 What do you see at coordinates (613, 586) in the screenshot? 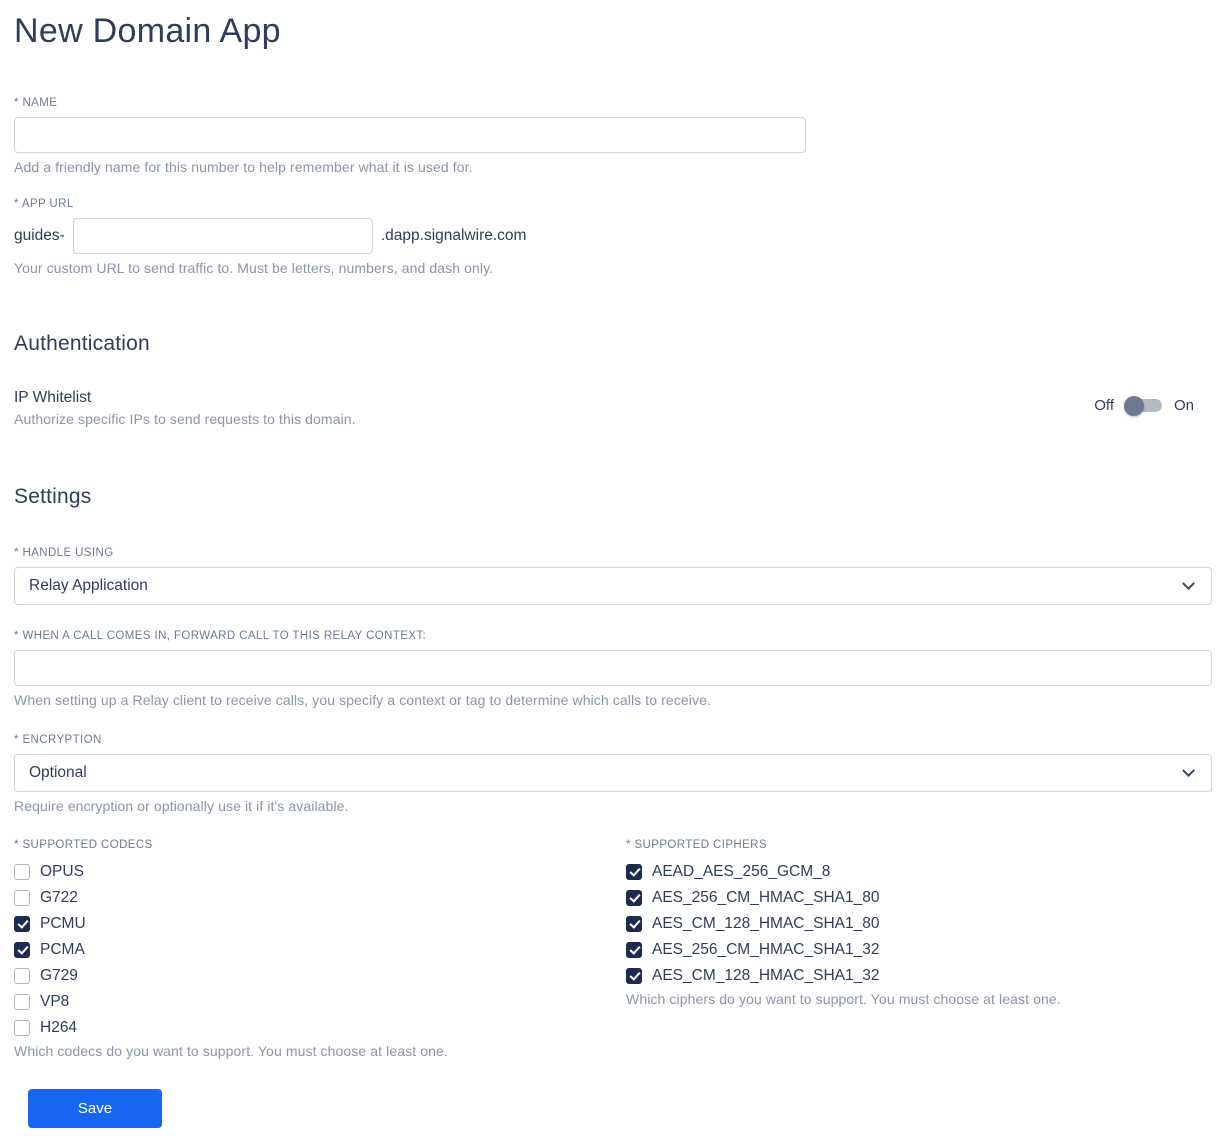
I see `handle-using-select: Relay Application` at bounding box center [613, 586].